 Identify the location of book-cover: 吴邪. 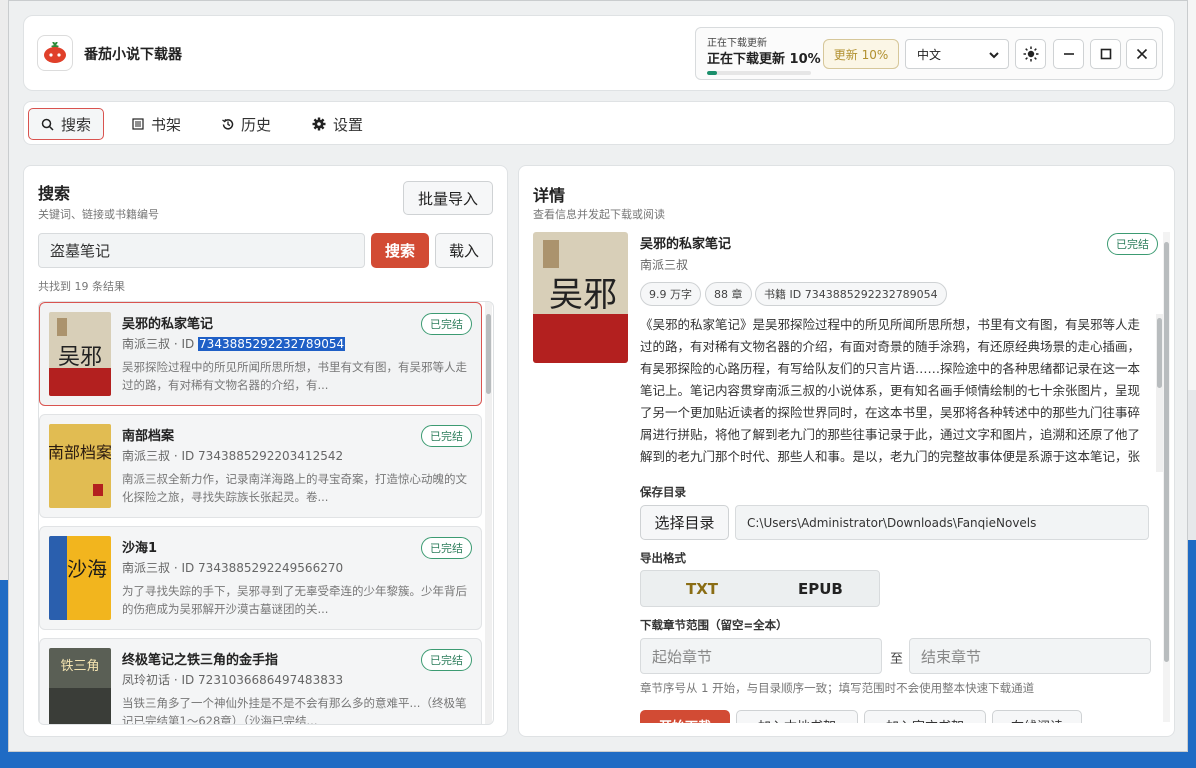
(80, 354).